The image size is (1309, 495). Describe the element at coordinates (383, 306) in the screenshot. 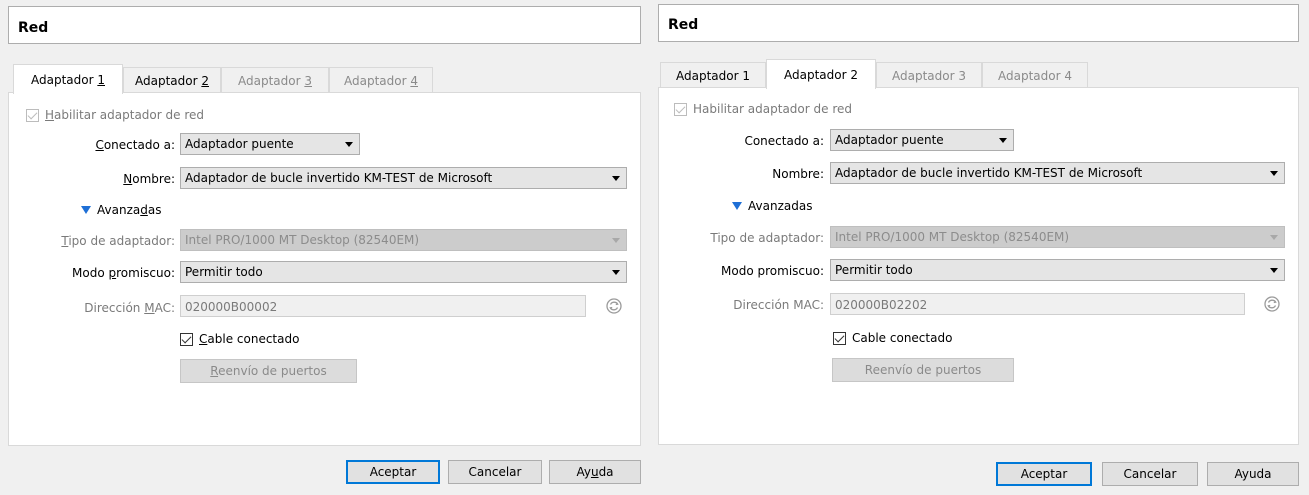

I see `mac-input: 020000B00002` at that location.